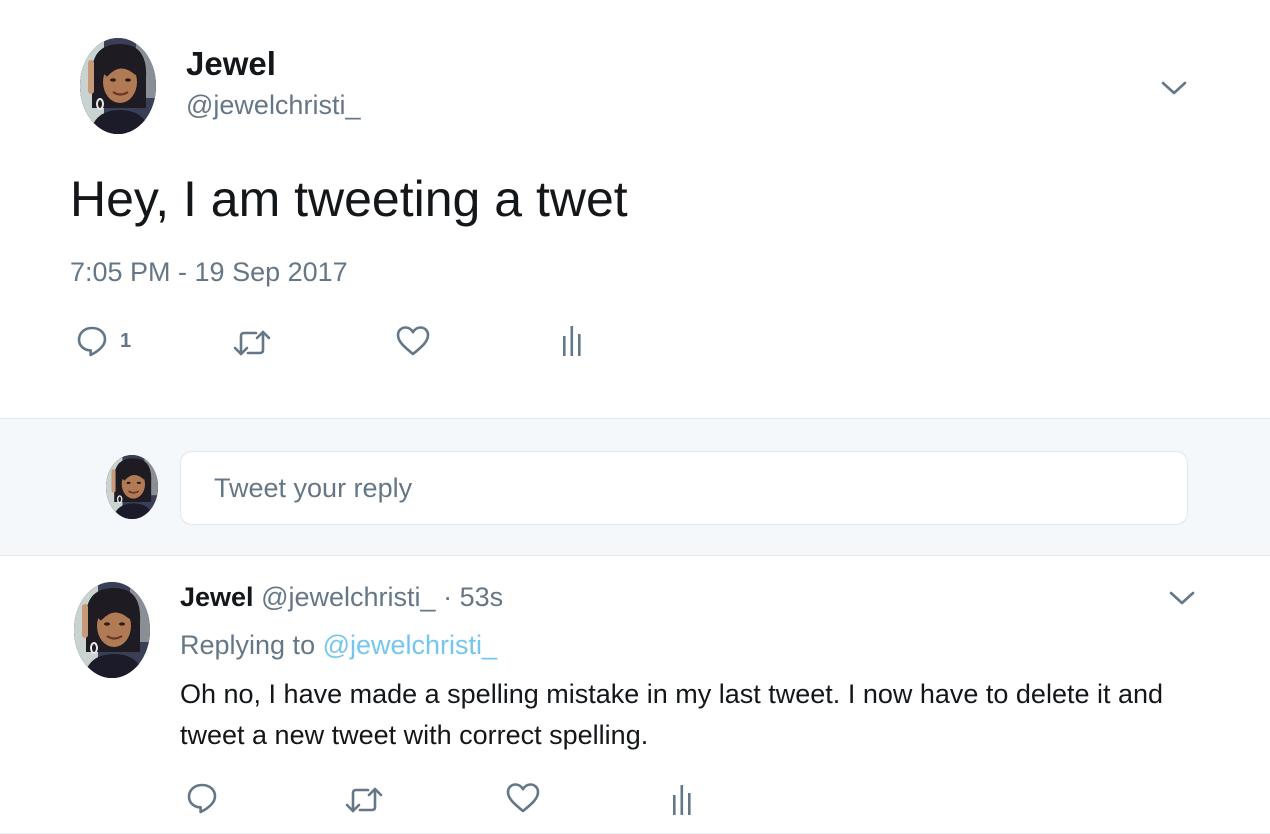 This screenshot has width=1270, height=834. What do you see at coordinates (126, 340) in the screenshot?
I see `reply-count: 1` at bounding box center [126, 340].